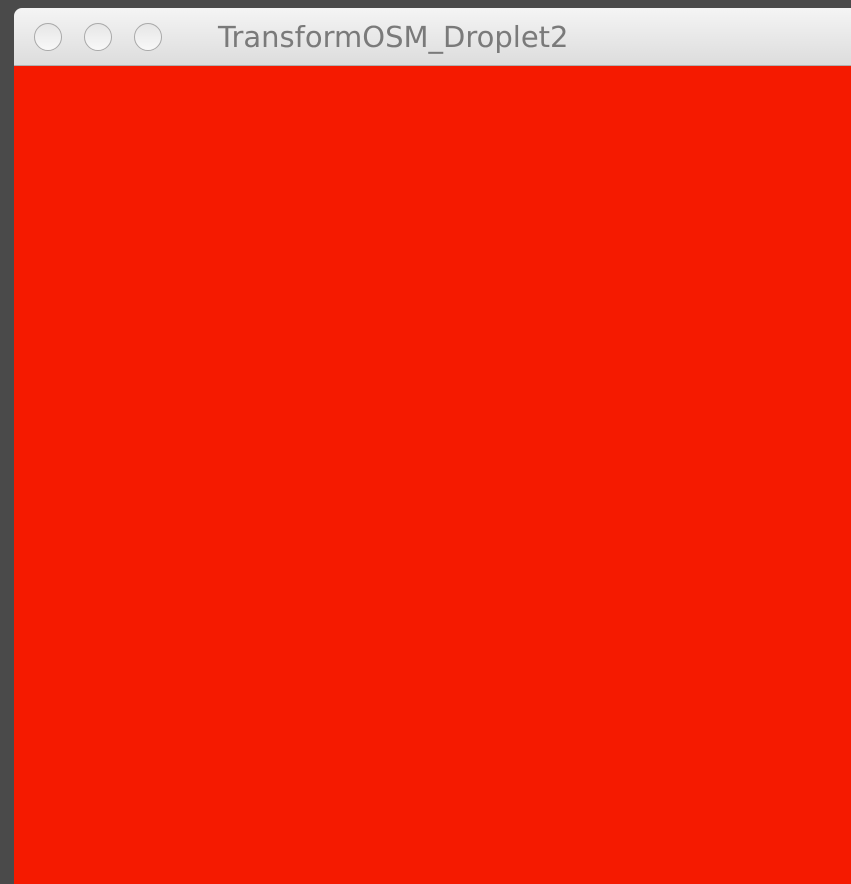 This screenshot has width=851, height=884. What do you see at coordinates (98, 36) in the screenshot?
I see `minimize-button` at bounding box center [98, 36].